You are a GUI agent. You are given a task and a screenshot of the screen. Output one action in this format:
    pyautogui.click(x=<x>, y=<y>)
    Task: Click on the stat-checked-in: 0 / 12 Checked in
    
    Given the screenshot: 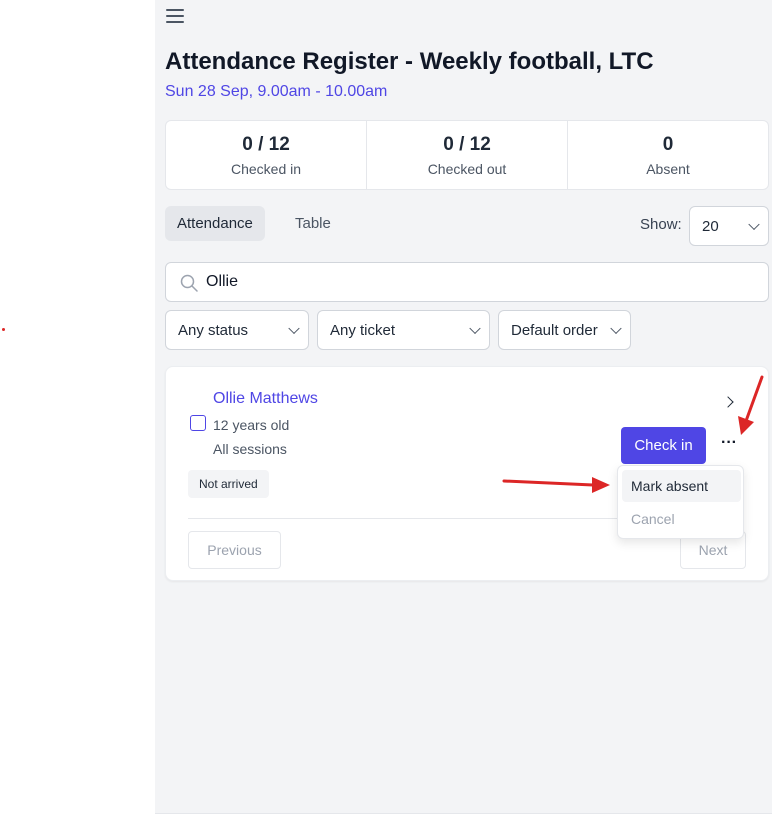 What is the action you would take?
    pyautogui.click(x=266, y=155)
    